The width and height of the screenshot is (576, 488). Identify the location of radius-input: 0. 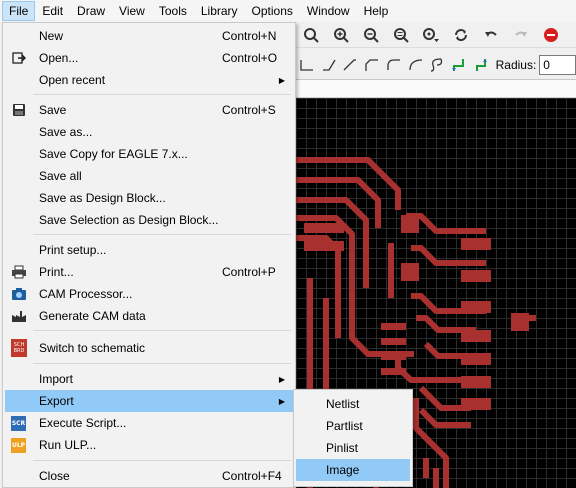
(557, 64).